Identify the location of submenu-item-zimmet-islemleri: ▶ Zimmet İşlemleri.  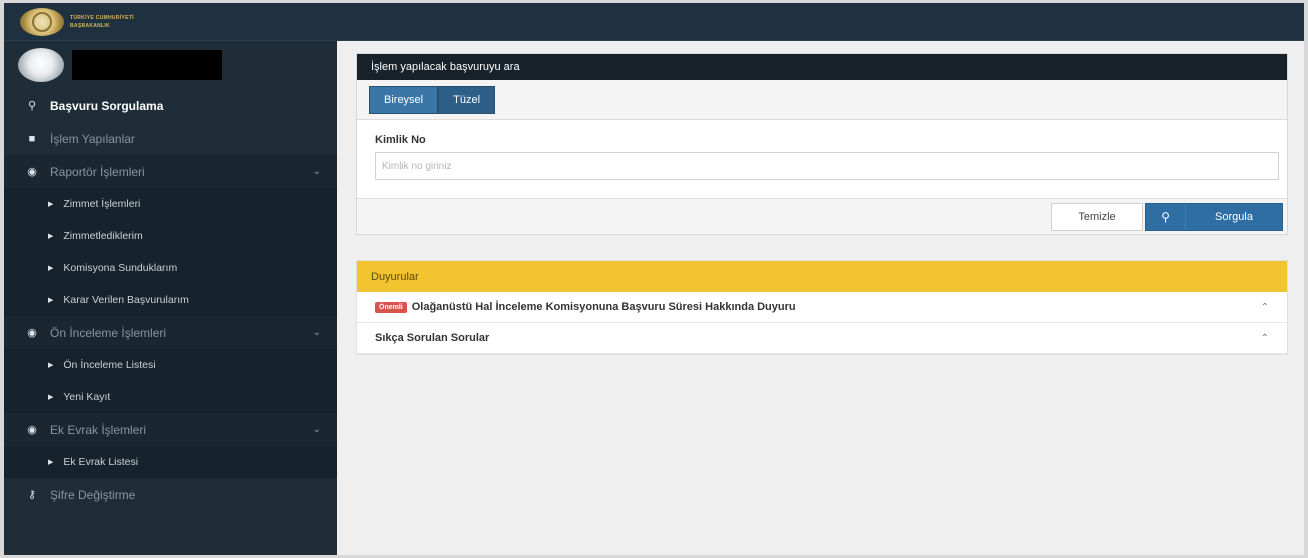
(170, 204).